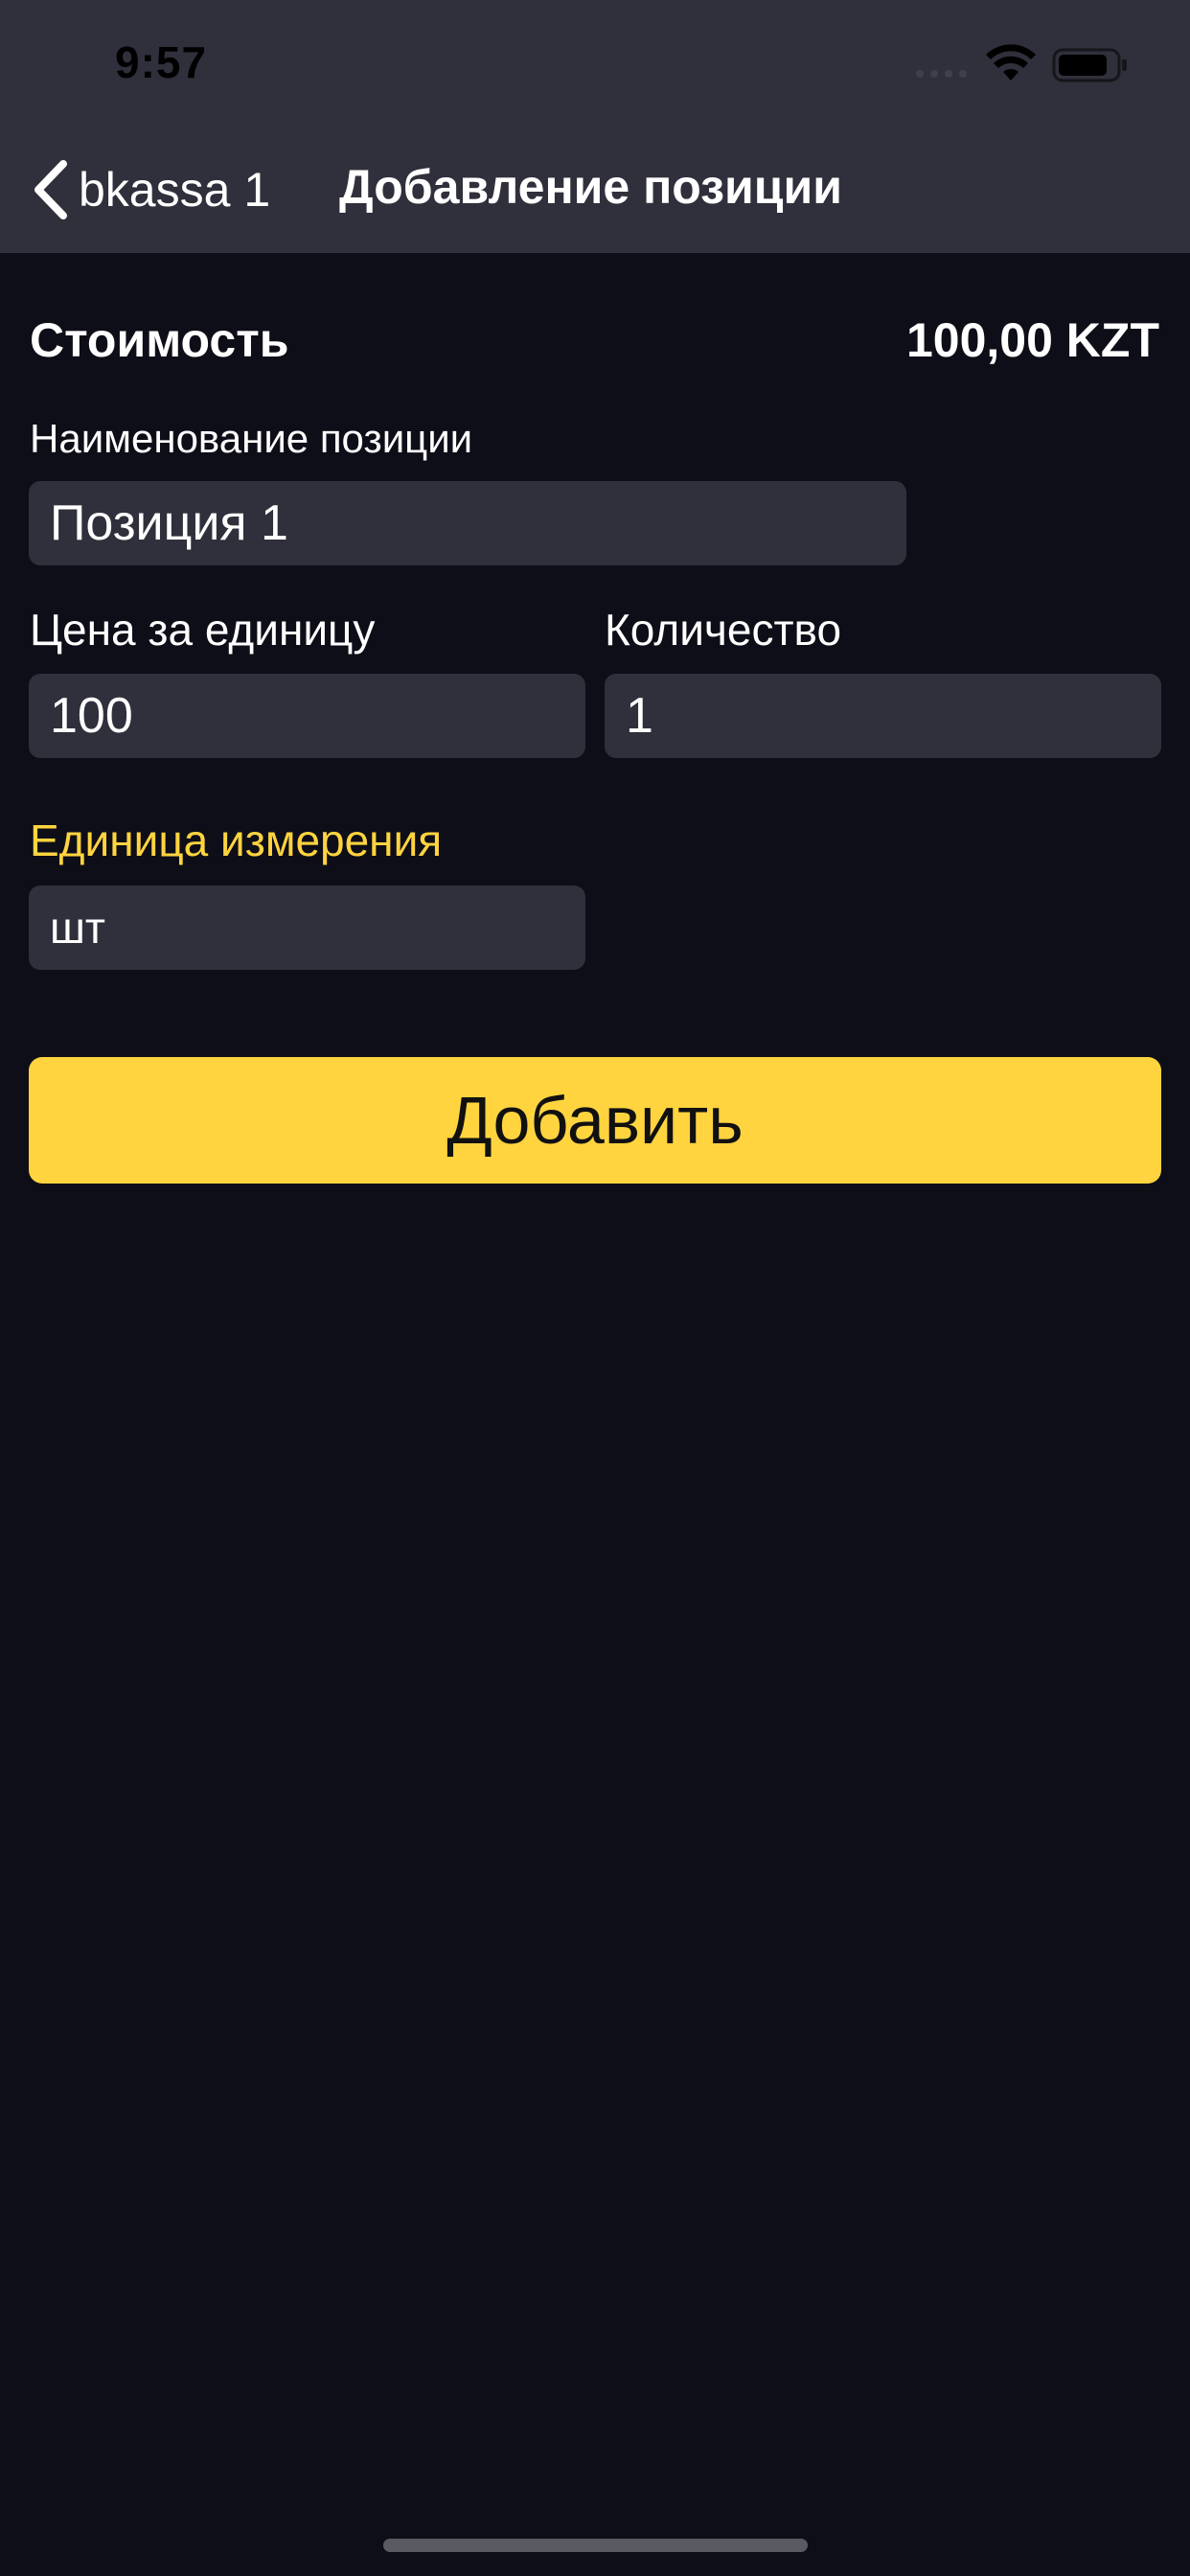 Image resolution: width=1190 pixels, height=2576 pixels. I want to click on add-button: Добавить, so click(595, 1120).